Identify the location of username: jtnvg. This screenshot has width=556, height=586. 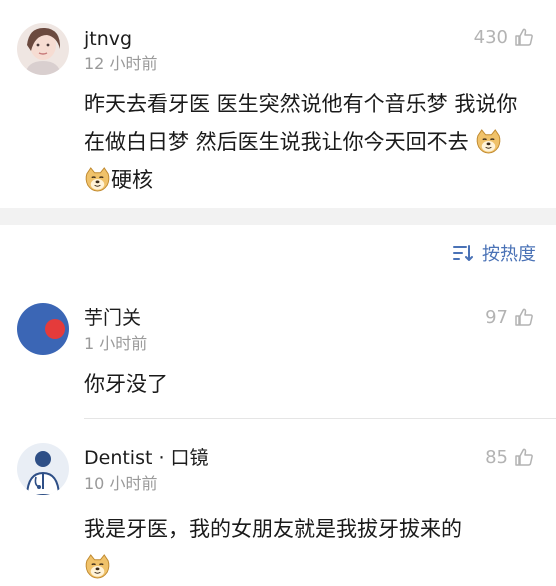
(108, 39).